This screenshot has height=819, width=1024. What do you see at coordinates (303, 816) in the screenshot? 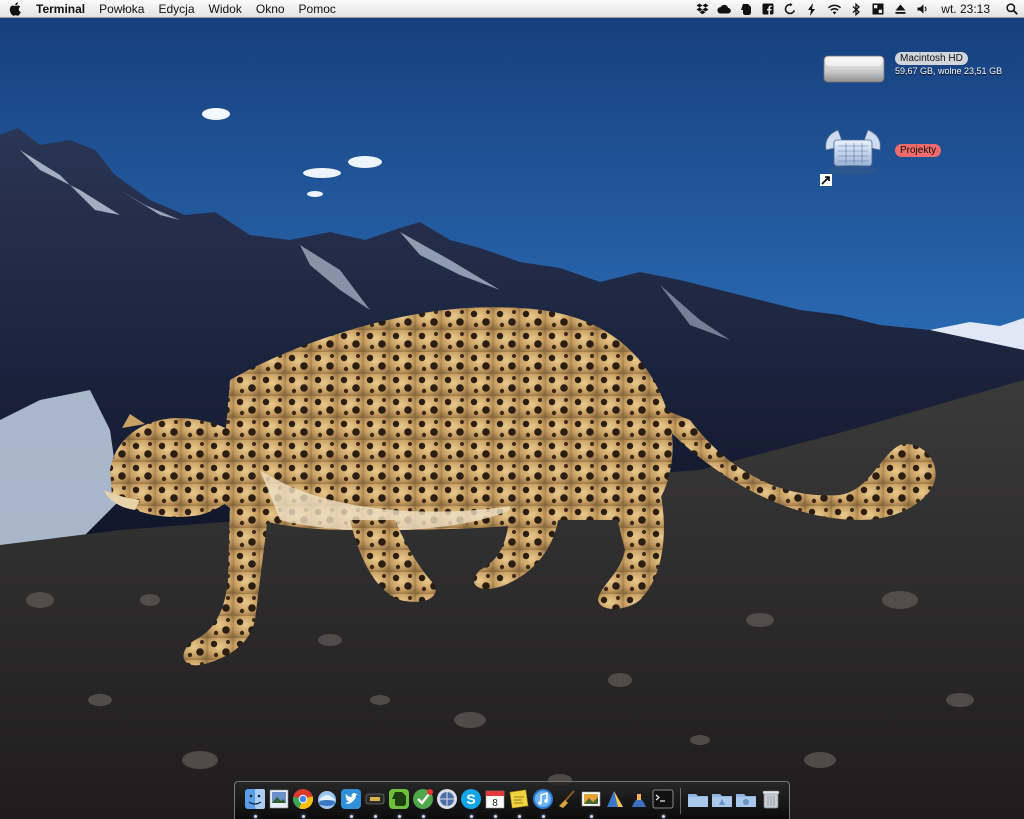
I see `dock-chrome-running-dot` at bounding box center [303, 816].